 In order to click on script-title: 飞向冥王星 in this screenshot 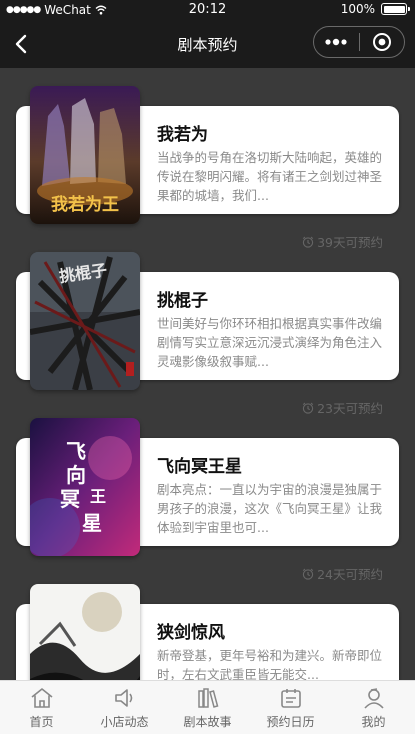, I will do `click(199, 467)`.